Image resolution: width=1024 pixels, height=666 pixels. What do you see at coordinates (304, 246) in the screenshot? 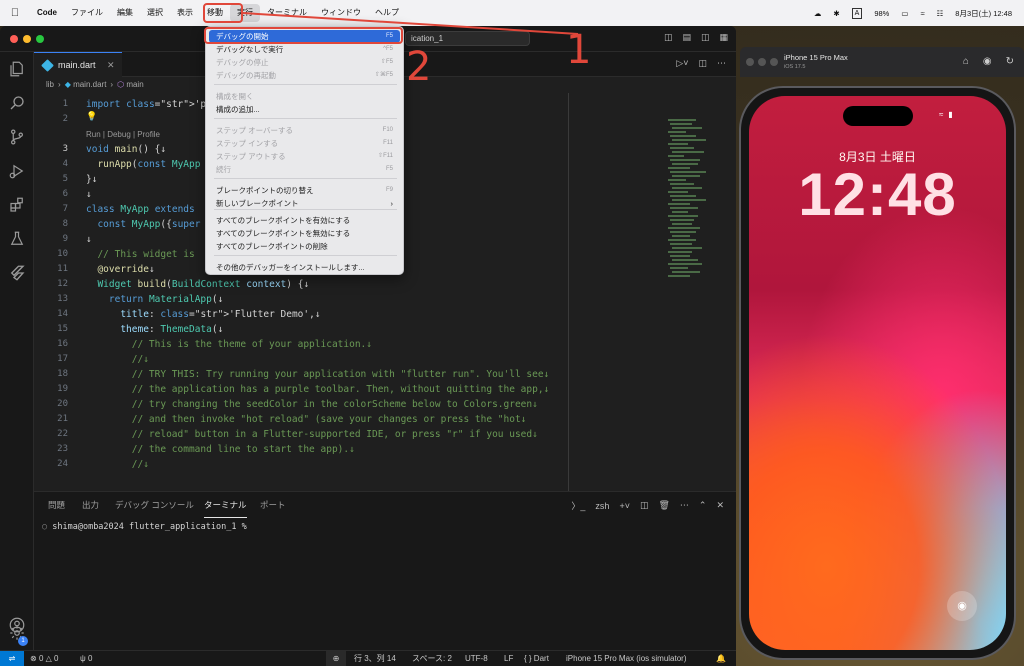
I see `run-menu-item: すべてのブレークポイントの削除` at bounding box center [304, 246].